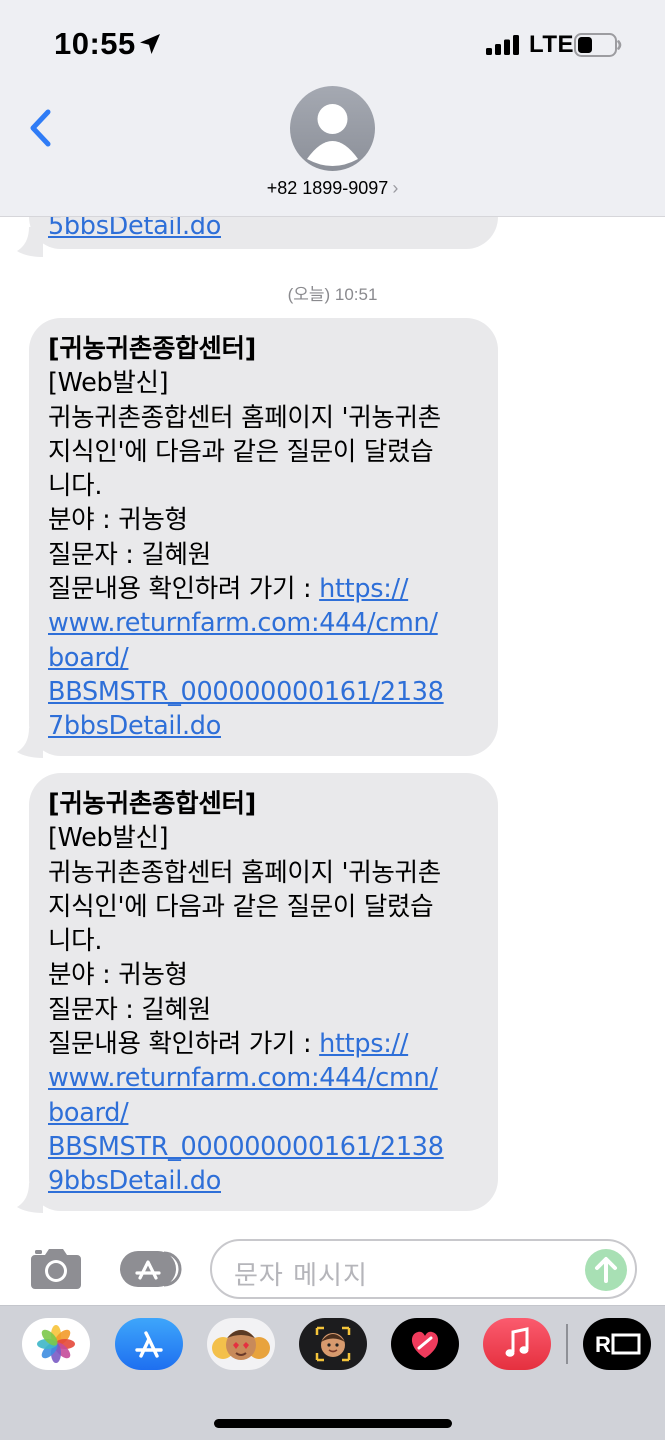 Image resolution: width=665 pixels, height=1440 pixels. I want to click on message-url-line: 9bbsDetail.do, so click(263, 1181).